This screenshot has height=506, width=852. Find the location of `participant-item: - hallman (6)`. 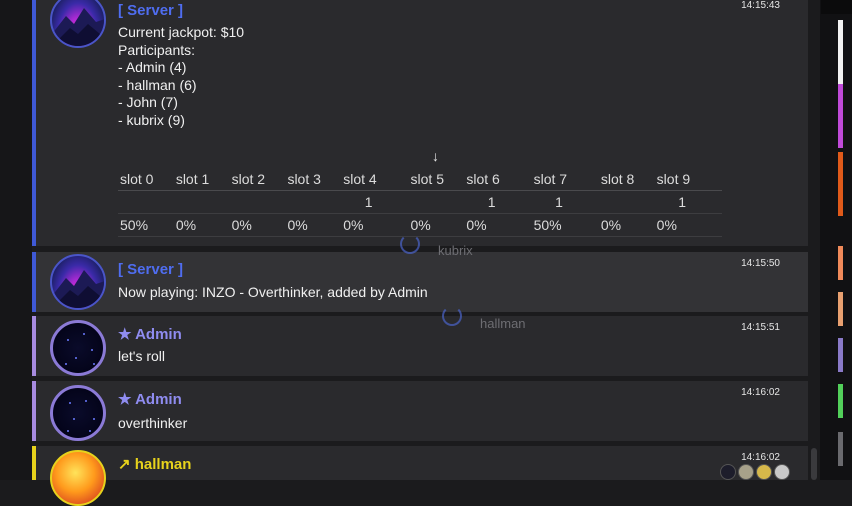

participant-item: - hallman (6) is located at coordinates (157, 84).